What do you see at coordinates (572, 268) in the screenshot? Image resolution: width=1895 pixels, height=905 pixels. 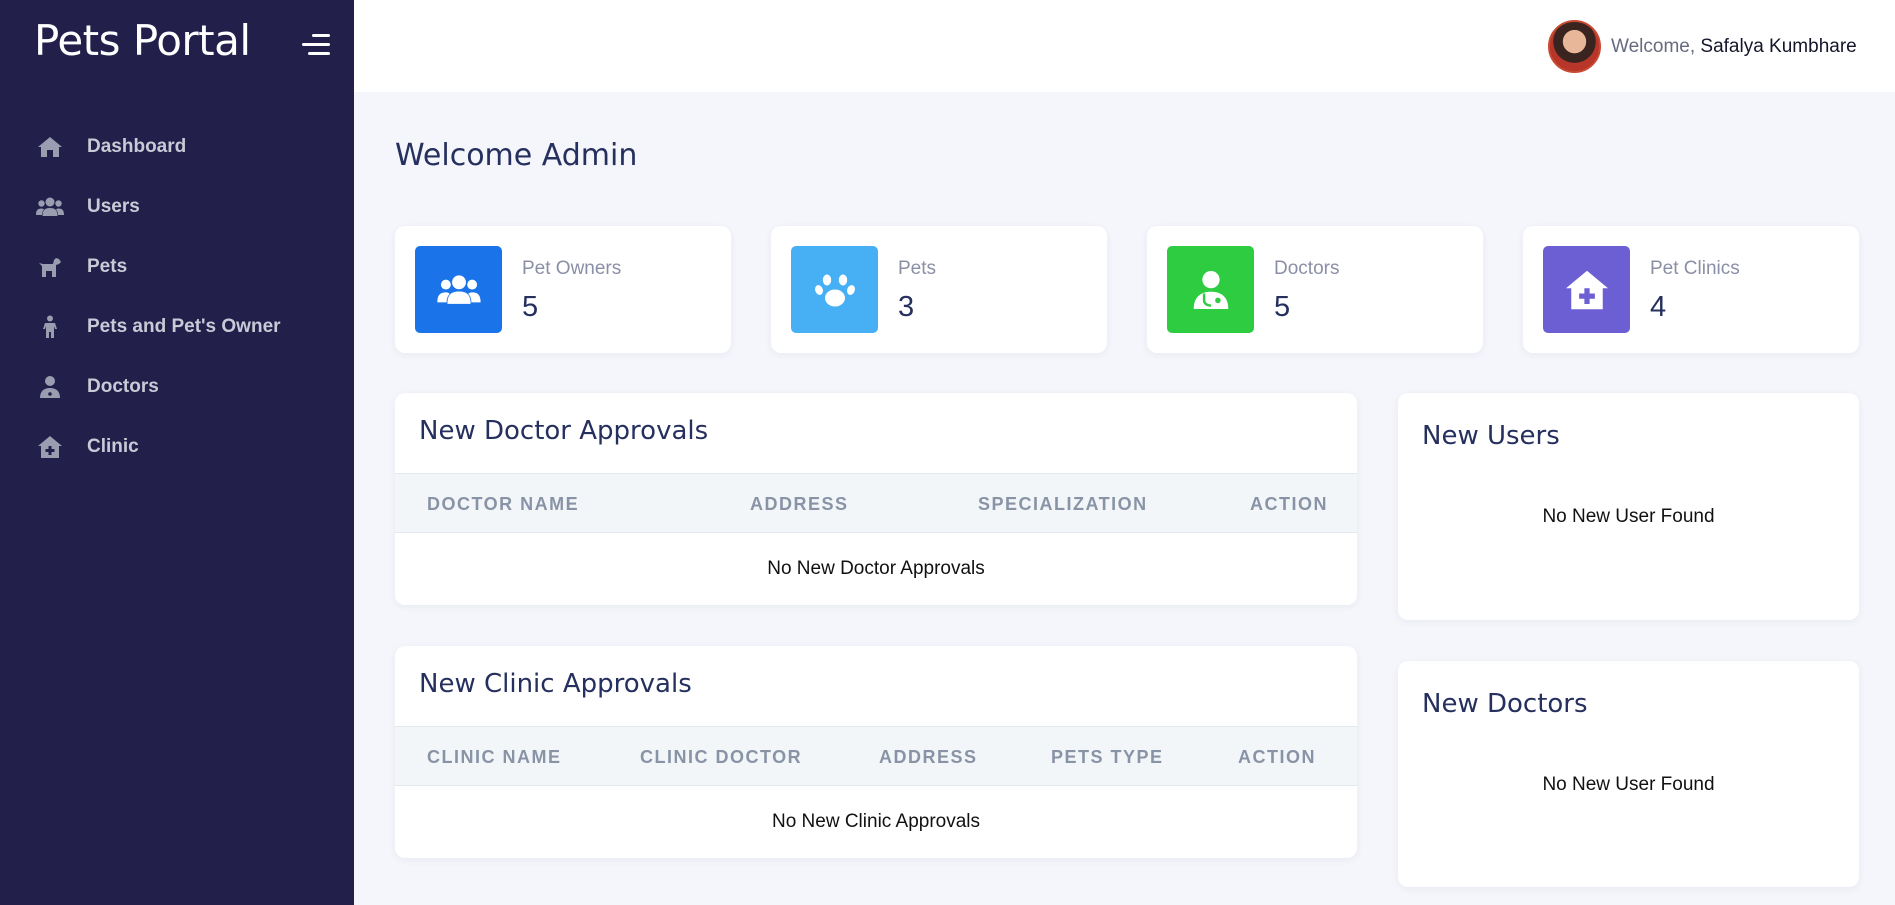 I see `stat-label: Pet Owners` at bounding box center [572, 268].